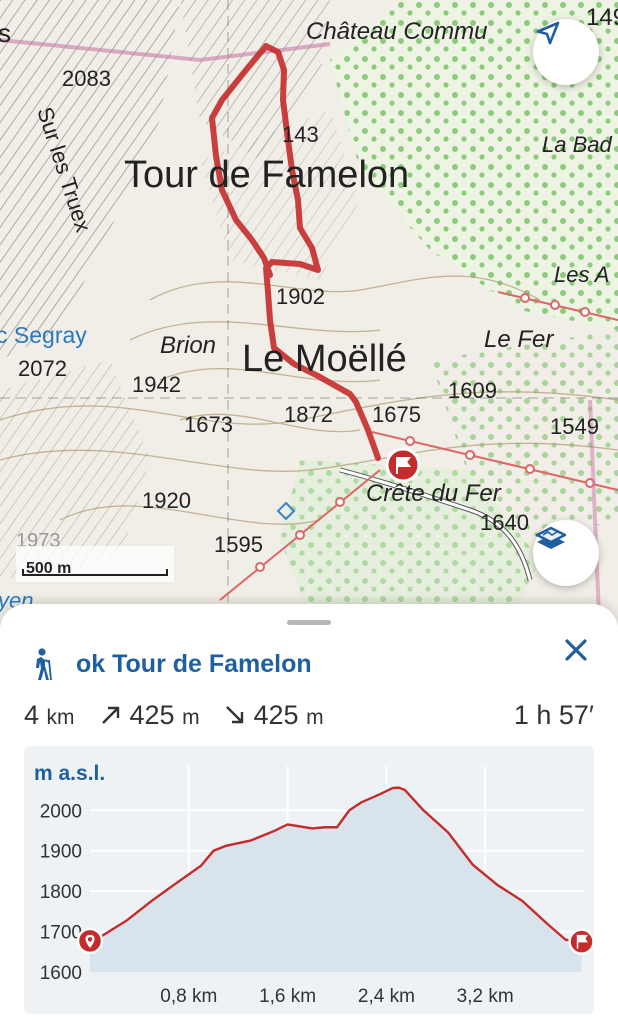 The image size is (618, 1024). I want to click on descent-value: 425, so click(276, 715).